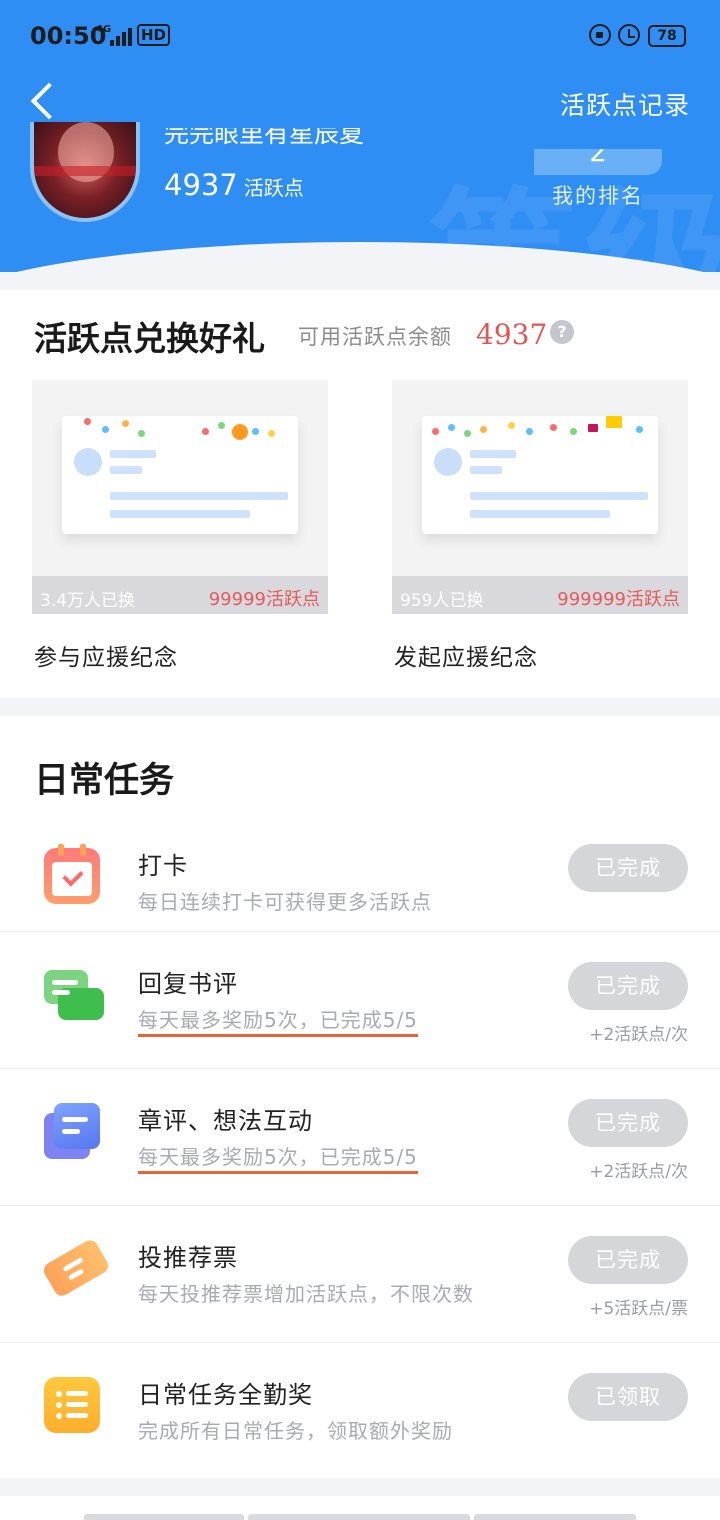 The height and width of the screenshot is (1520, 720). Describe the element at coordinates (360, 1410) in the screenshot. I see `task-row-full-attendance: 日常任务全勤奖 完成所有日常任务，领取额外奖励 已领取` at that location.